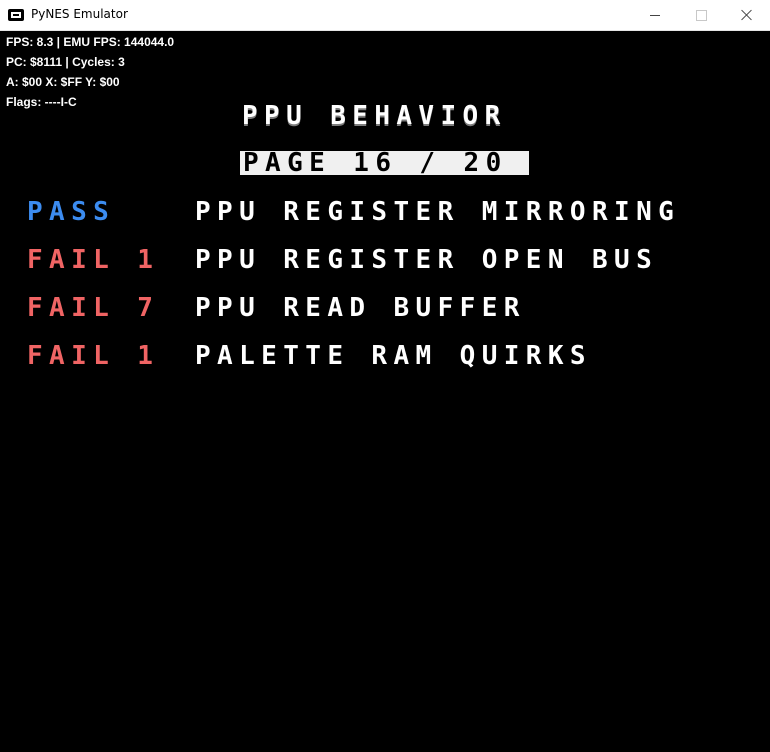 The image size is (770, 752). Describe the element at coordinates (438, 212) in the screenshot. I see `test-name: PPU REGISTER MIRRORING` at that location.